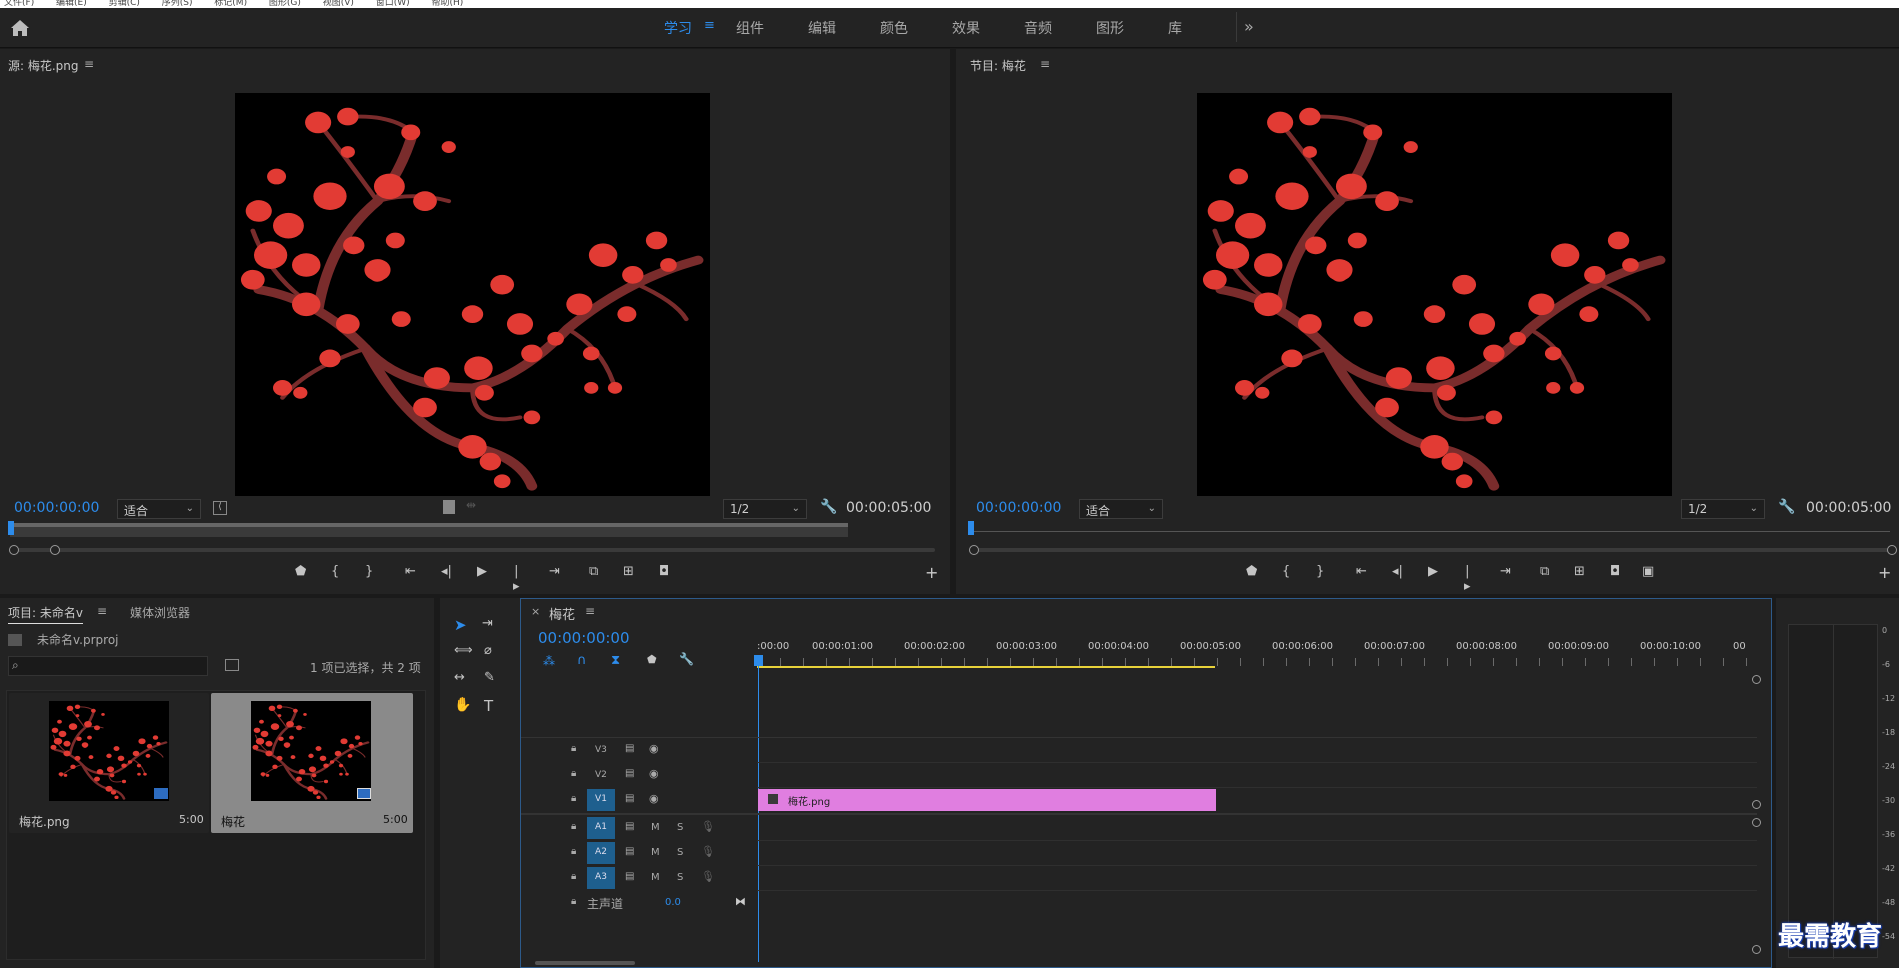  What do you see at coordinates (460, 625) in the screenshot?
I see `selection-tool-icon: ➤` at bounding box center [460, 625].